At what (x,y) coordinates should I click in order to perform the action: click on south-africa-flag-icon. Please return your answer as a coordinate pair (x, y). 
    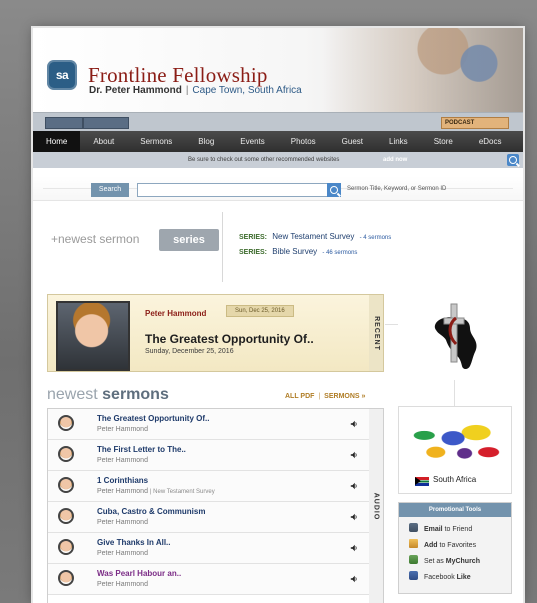
    Looking at the image, I should click on (422, 481).